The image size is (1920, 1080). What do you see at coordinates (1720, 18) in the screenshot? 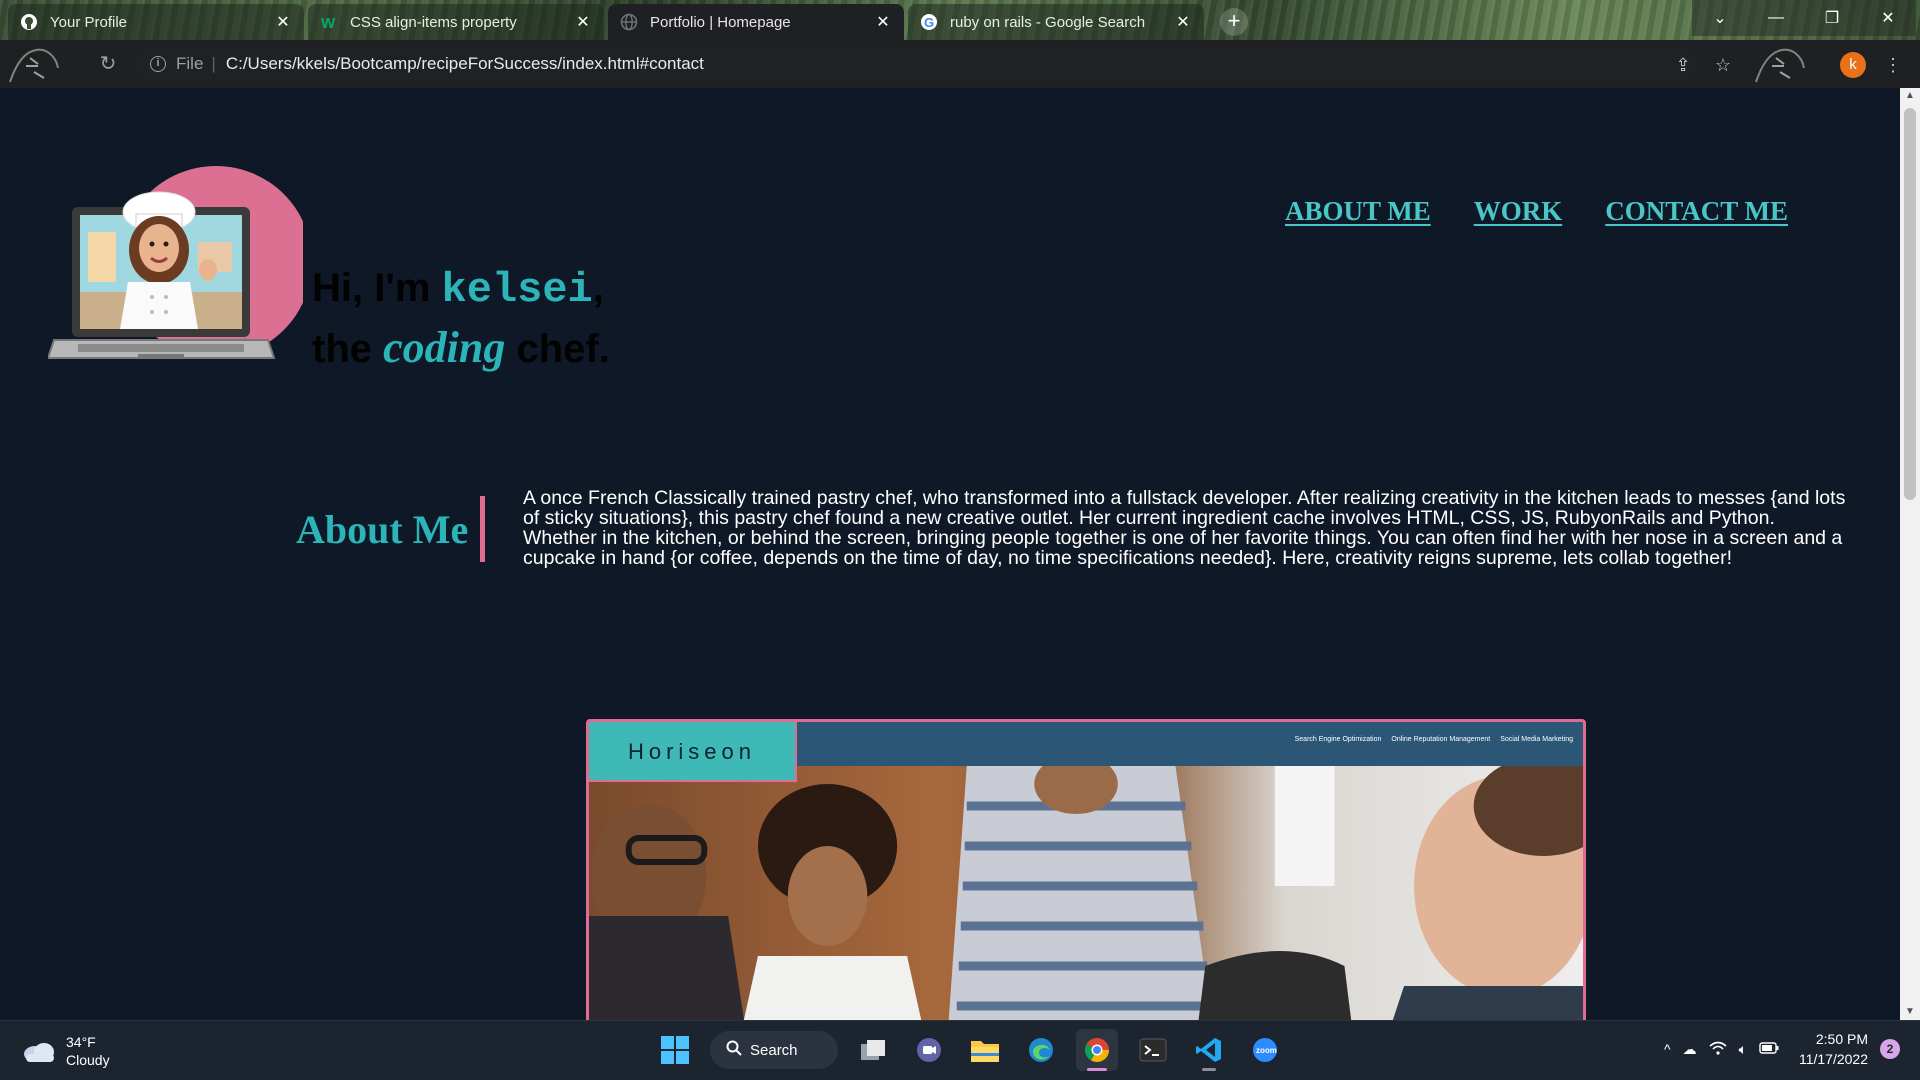
I see `tab-search-button: ⌄` at bounding box center [1720, 18].